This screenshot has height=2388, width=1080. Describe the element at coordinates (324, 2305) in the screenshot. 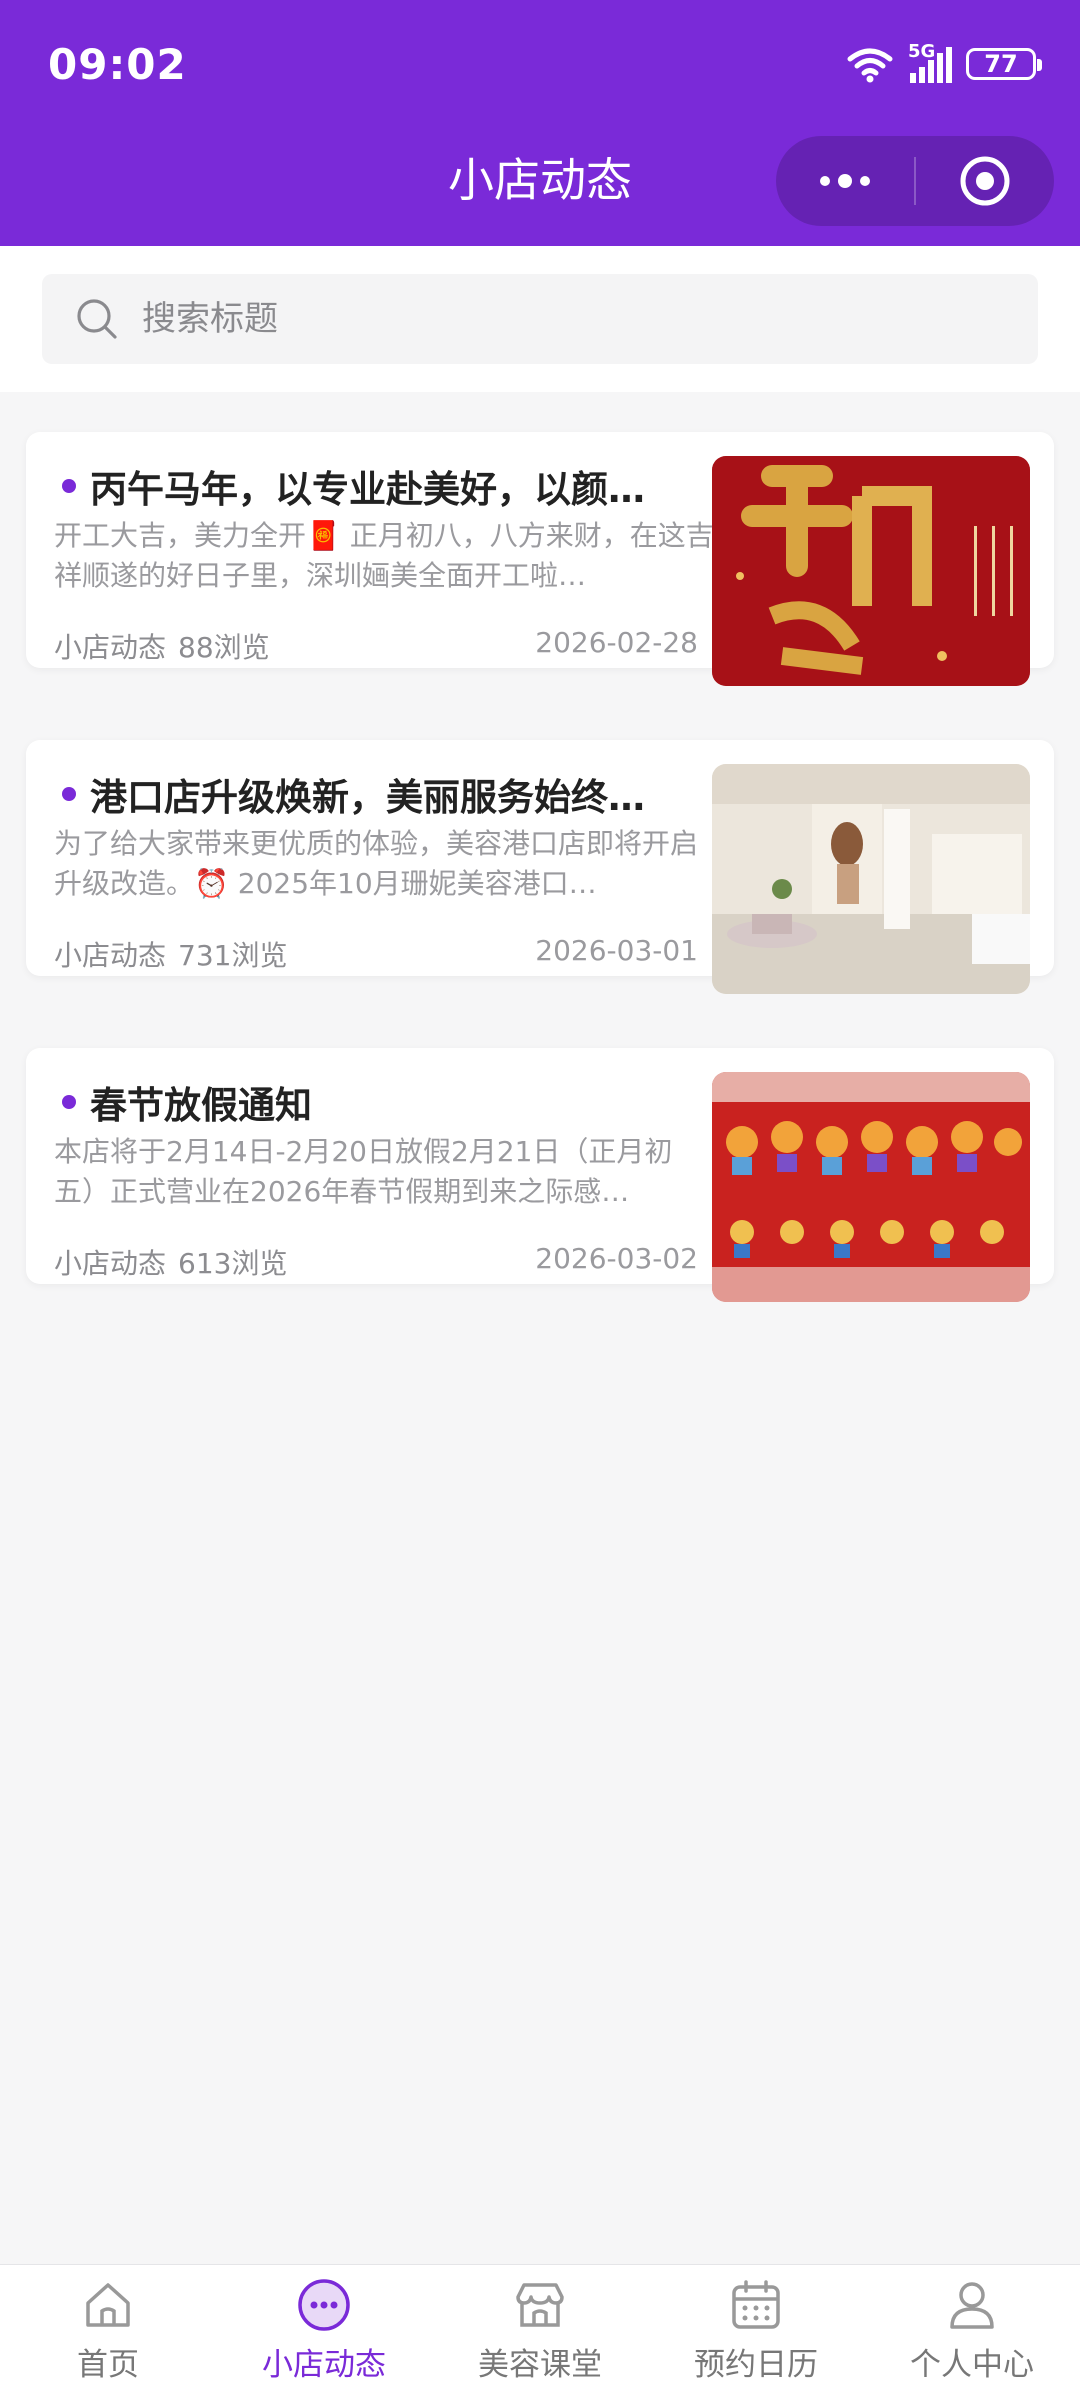

I see `chat-bubble-icon` at that location.